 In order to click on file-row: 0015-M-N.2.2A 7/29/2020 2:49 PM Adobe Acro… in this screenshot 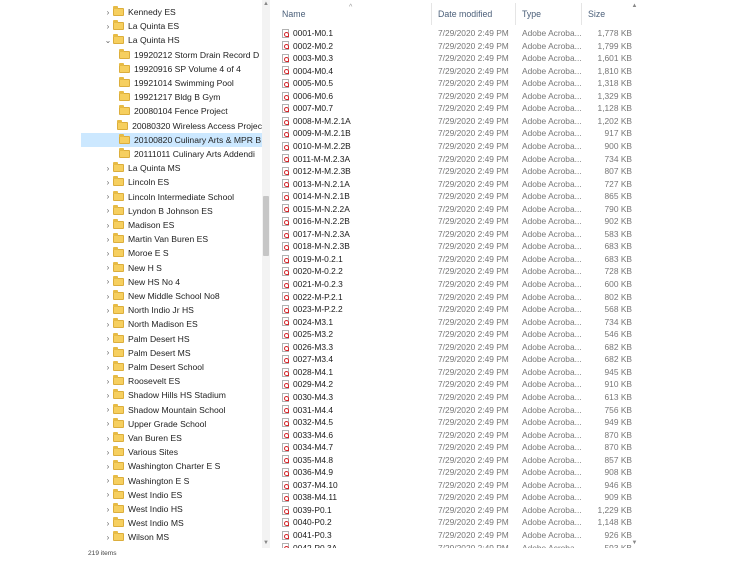, I will do `click(457, 209)`.